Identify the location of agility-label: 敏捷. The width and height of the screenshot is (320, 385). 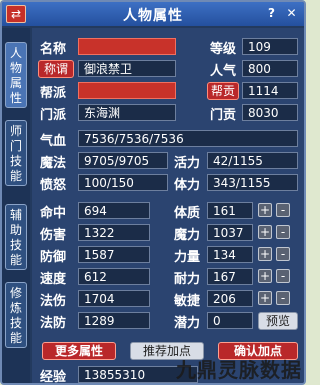
(187, 301).